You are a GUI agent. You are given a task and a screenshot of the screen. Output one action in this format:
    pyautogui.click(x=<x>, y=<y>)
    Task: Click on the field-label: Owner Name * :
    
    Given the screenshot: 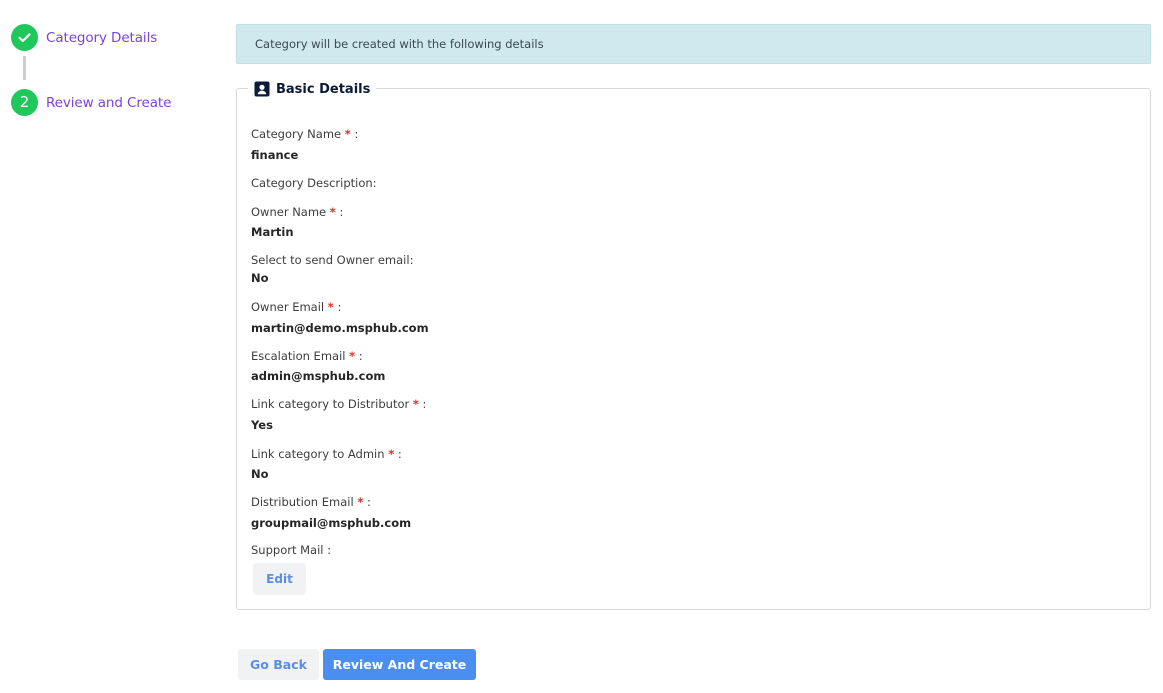 What is the action you would take?
    pyautogui.click(x=297, y=212)
    